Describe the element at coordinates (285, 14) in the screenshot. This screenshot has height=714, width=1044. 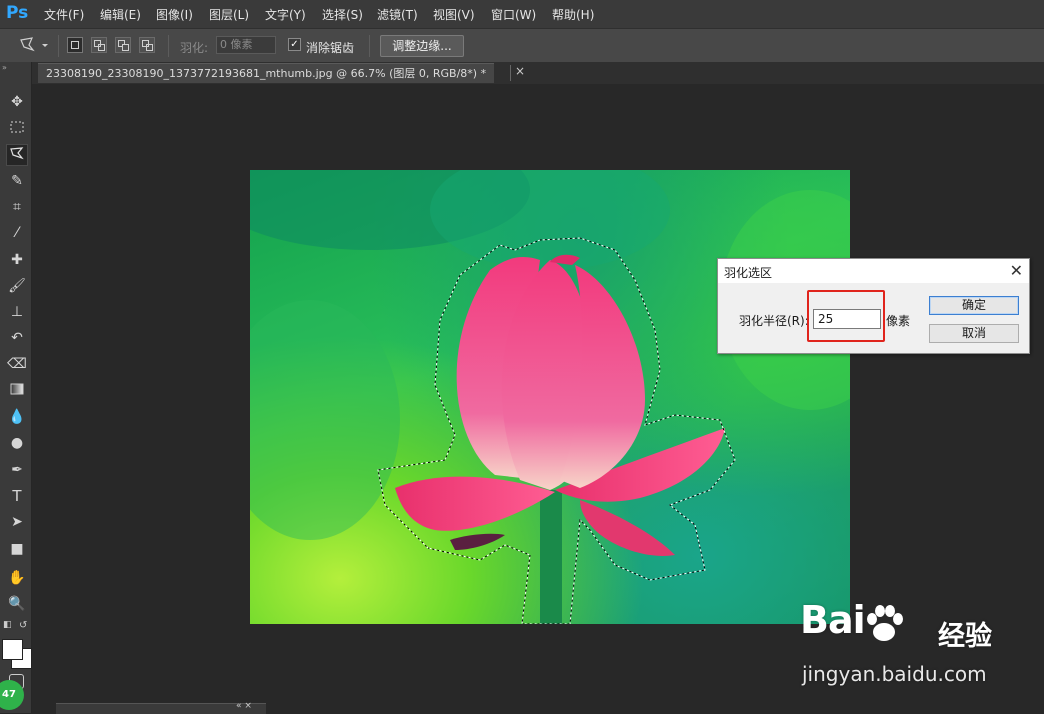
I see `menu-type: 文字(Y)` at that location.